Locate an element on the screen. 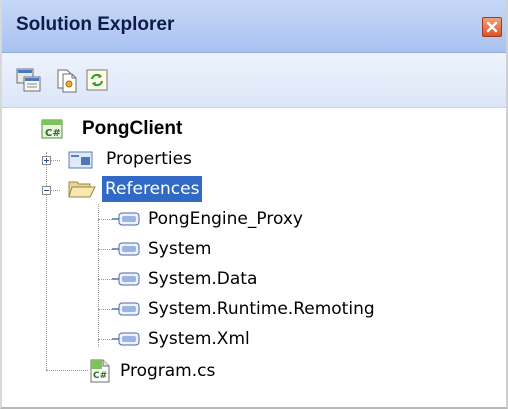 Image resolution: width=508 pixels, height=409 pixels. show-all-files-icon is located at coordinates (67, 81).